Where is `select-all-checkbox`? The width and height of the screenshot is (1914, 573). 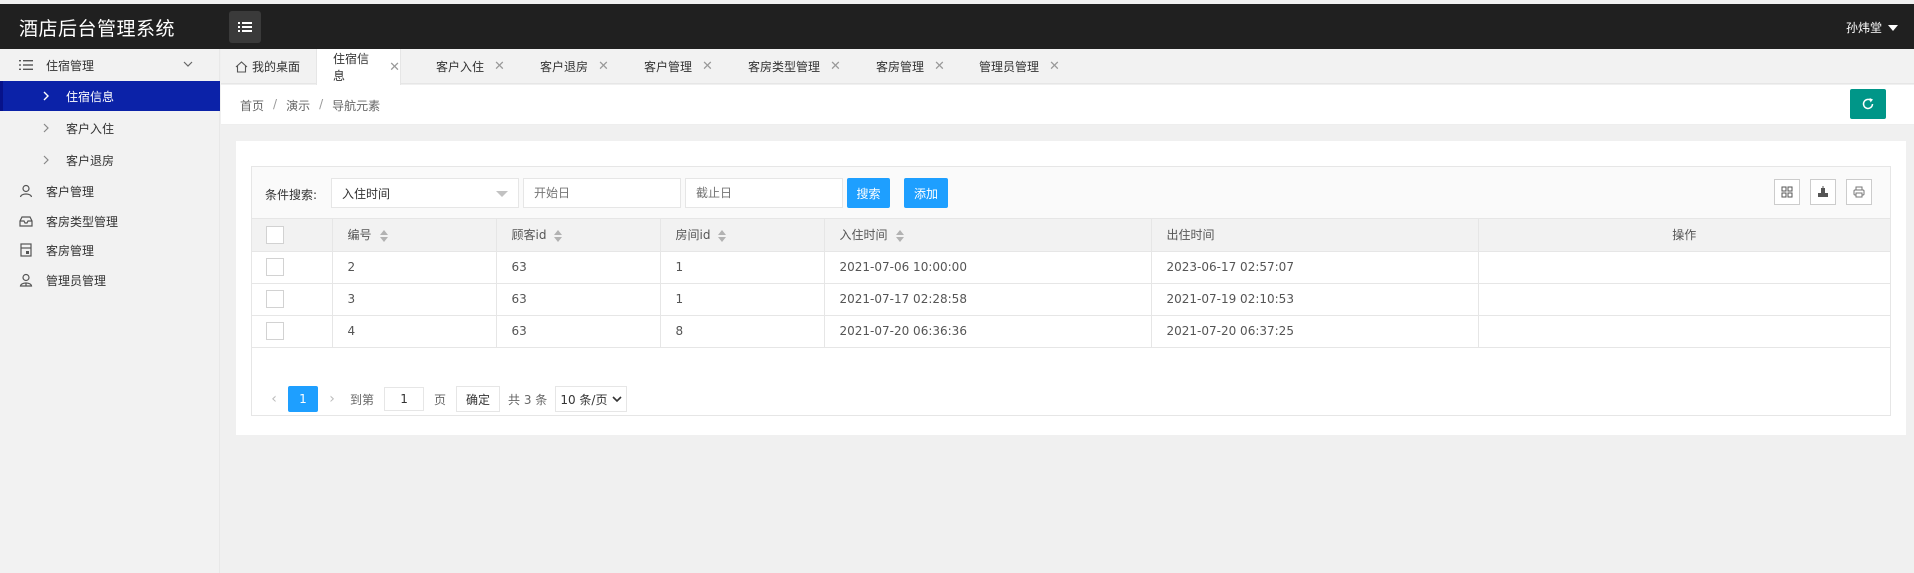 select-all-checkbox is located at coordinates (275, 234).